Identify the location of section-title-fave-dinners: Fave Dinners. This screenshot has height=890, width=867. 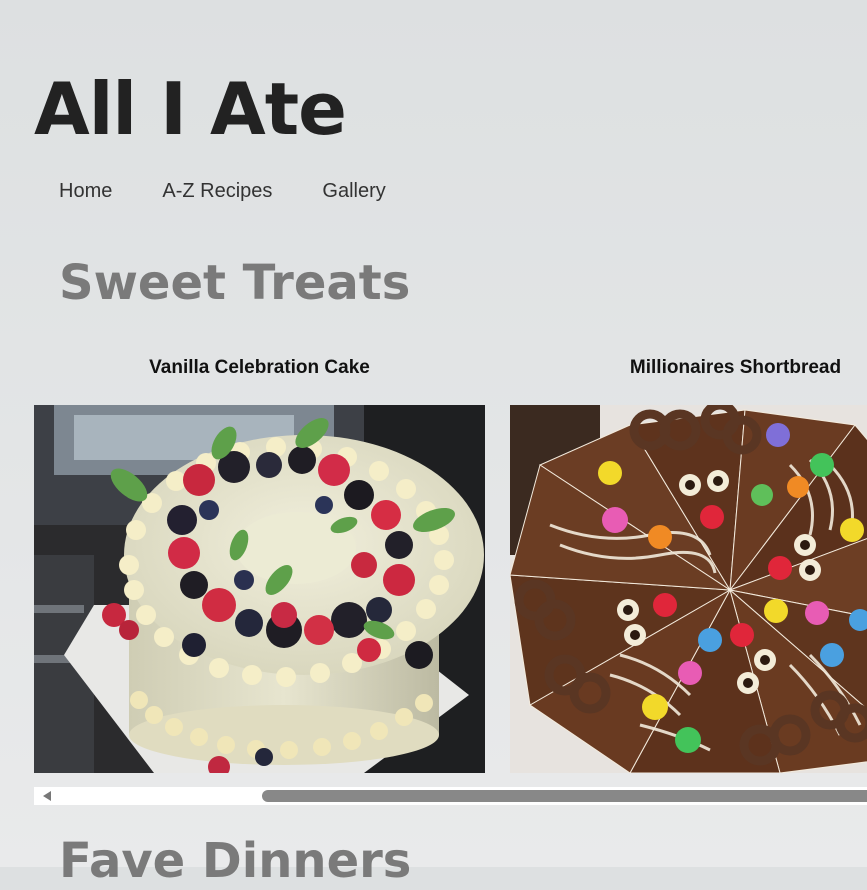
(235, 861).